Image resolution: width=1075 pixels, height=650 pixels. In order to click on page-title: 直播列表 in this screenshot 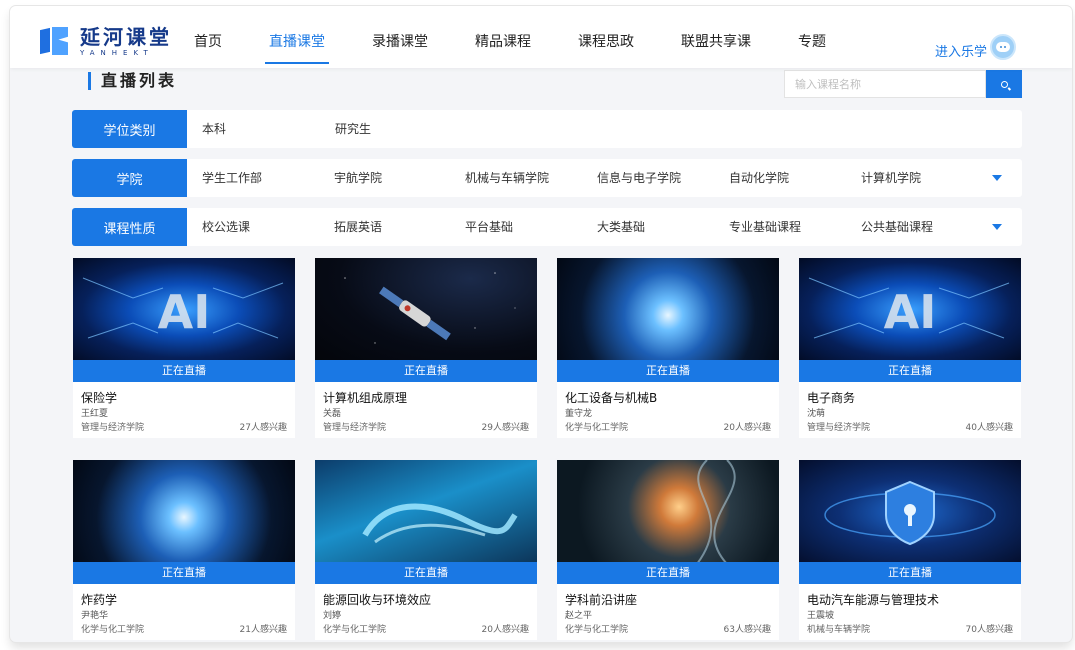, I will do `click(132, 81)`.